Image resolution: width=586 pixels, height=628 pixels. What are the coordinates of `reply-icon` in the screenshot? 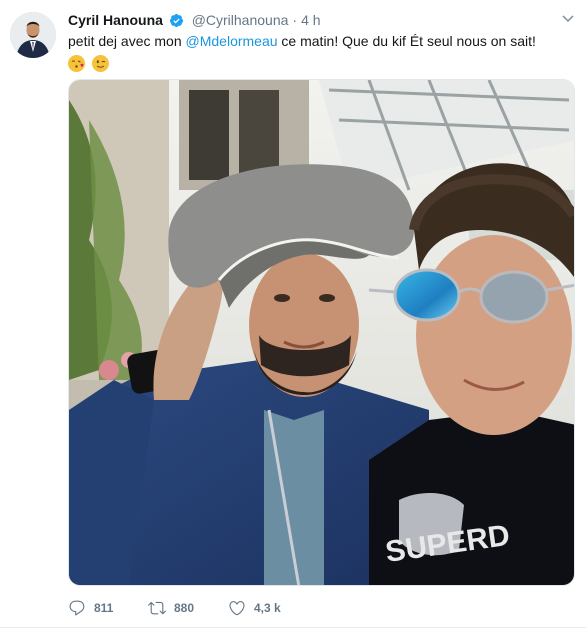 It's located at (77, 608).